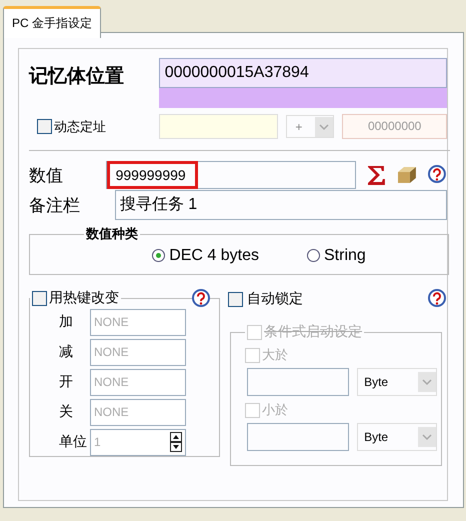  What do you see at coordinates (46, 175) in the screenshot?
I see `value-label: 数值` at bounding box center [46, 175].